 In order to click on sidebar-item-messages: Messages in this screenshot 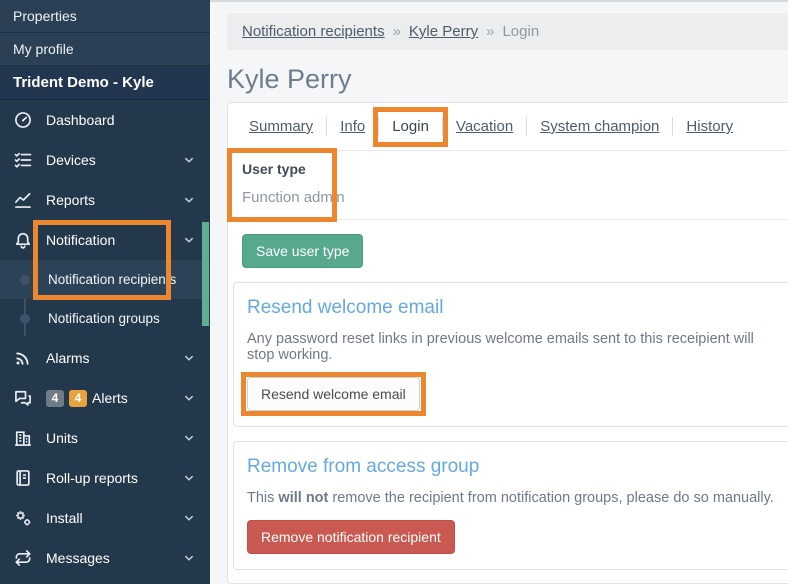, I will do `click(105, 558)`.